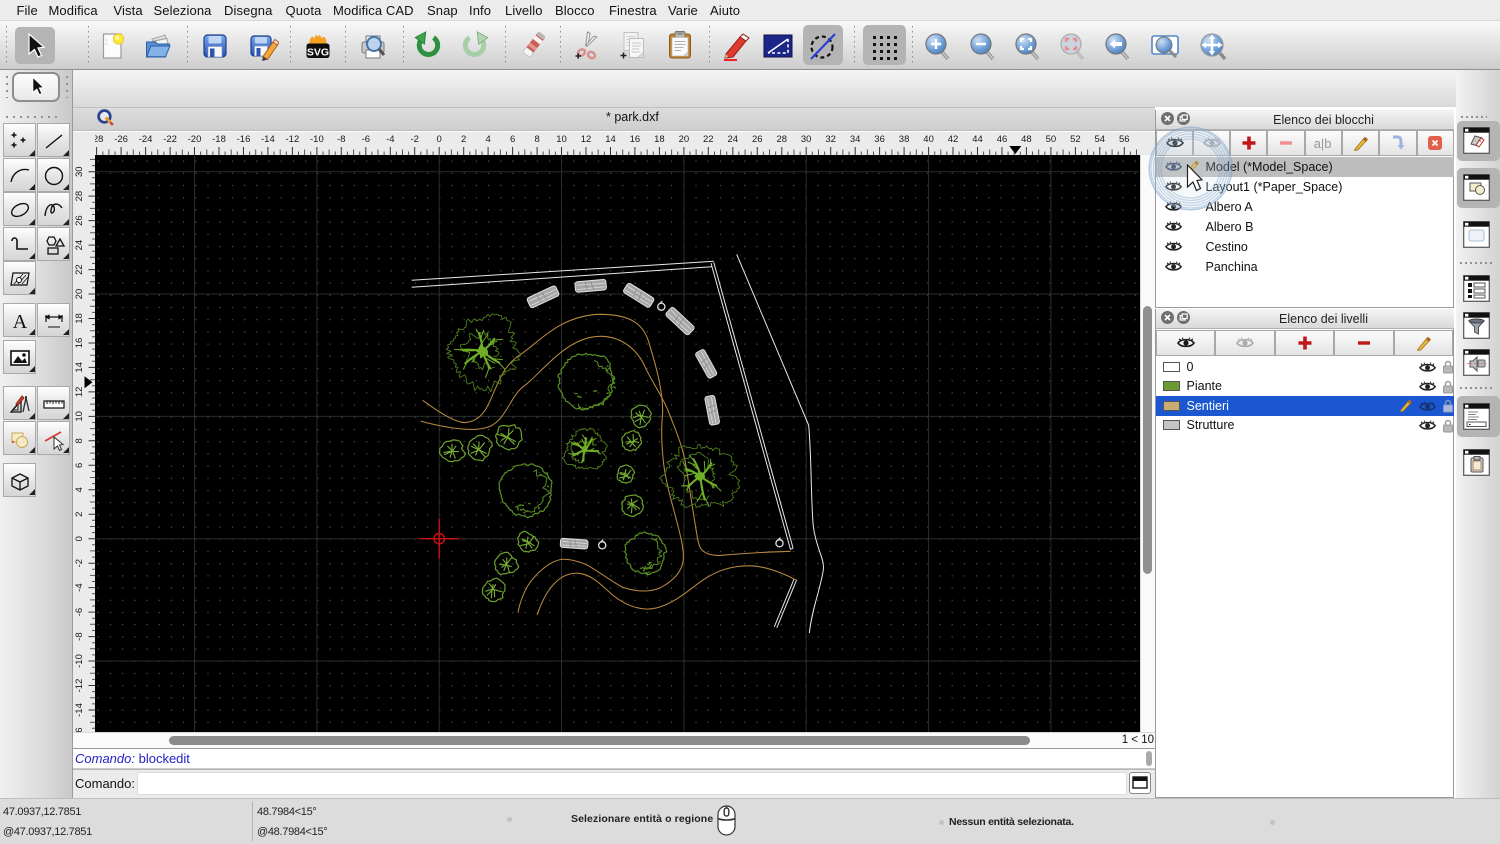 Image resolution: width=1500 pixels, height=844 pixels. What do you see at coordinates (1100, 139) in the screenshot?
I see `svg-text: 54` at bounding box center [1100, 139].